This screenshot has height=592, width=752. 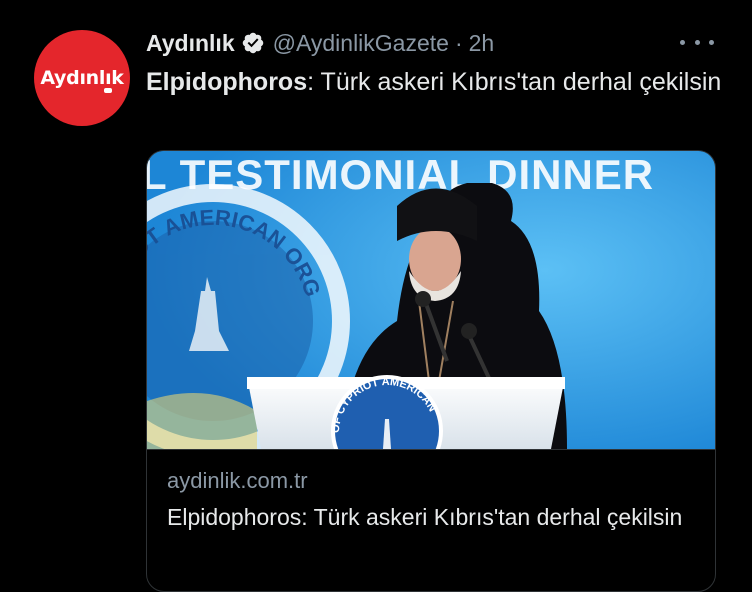 I want to click on verified-badge-icon, so click(x=253, y=43).